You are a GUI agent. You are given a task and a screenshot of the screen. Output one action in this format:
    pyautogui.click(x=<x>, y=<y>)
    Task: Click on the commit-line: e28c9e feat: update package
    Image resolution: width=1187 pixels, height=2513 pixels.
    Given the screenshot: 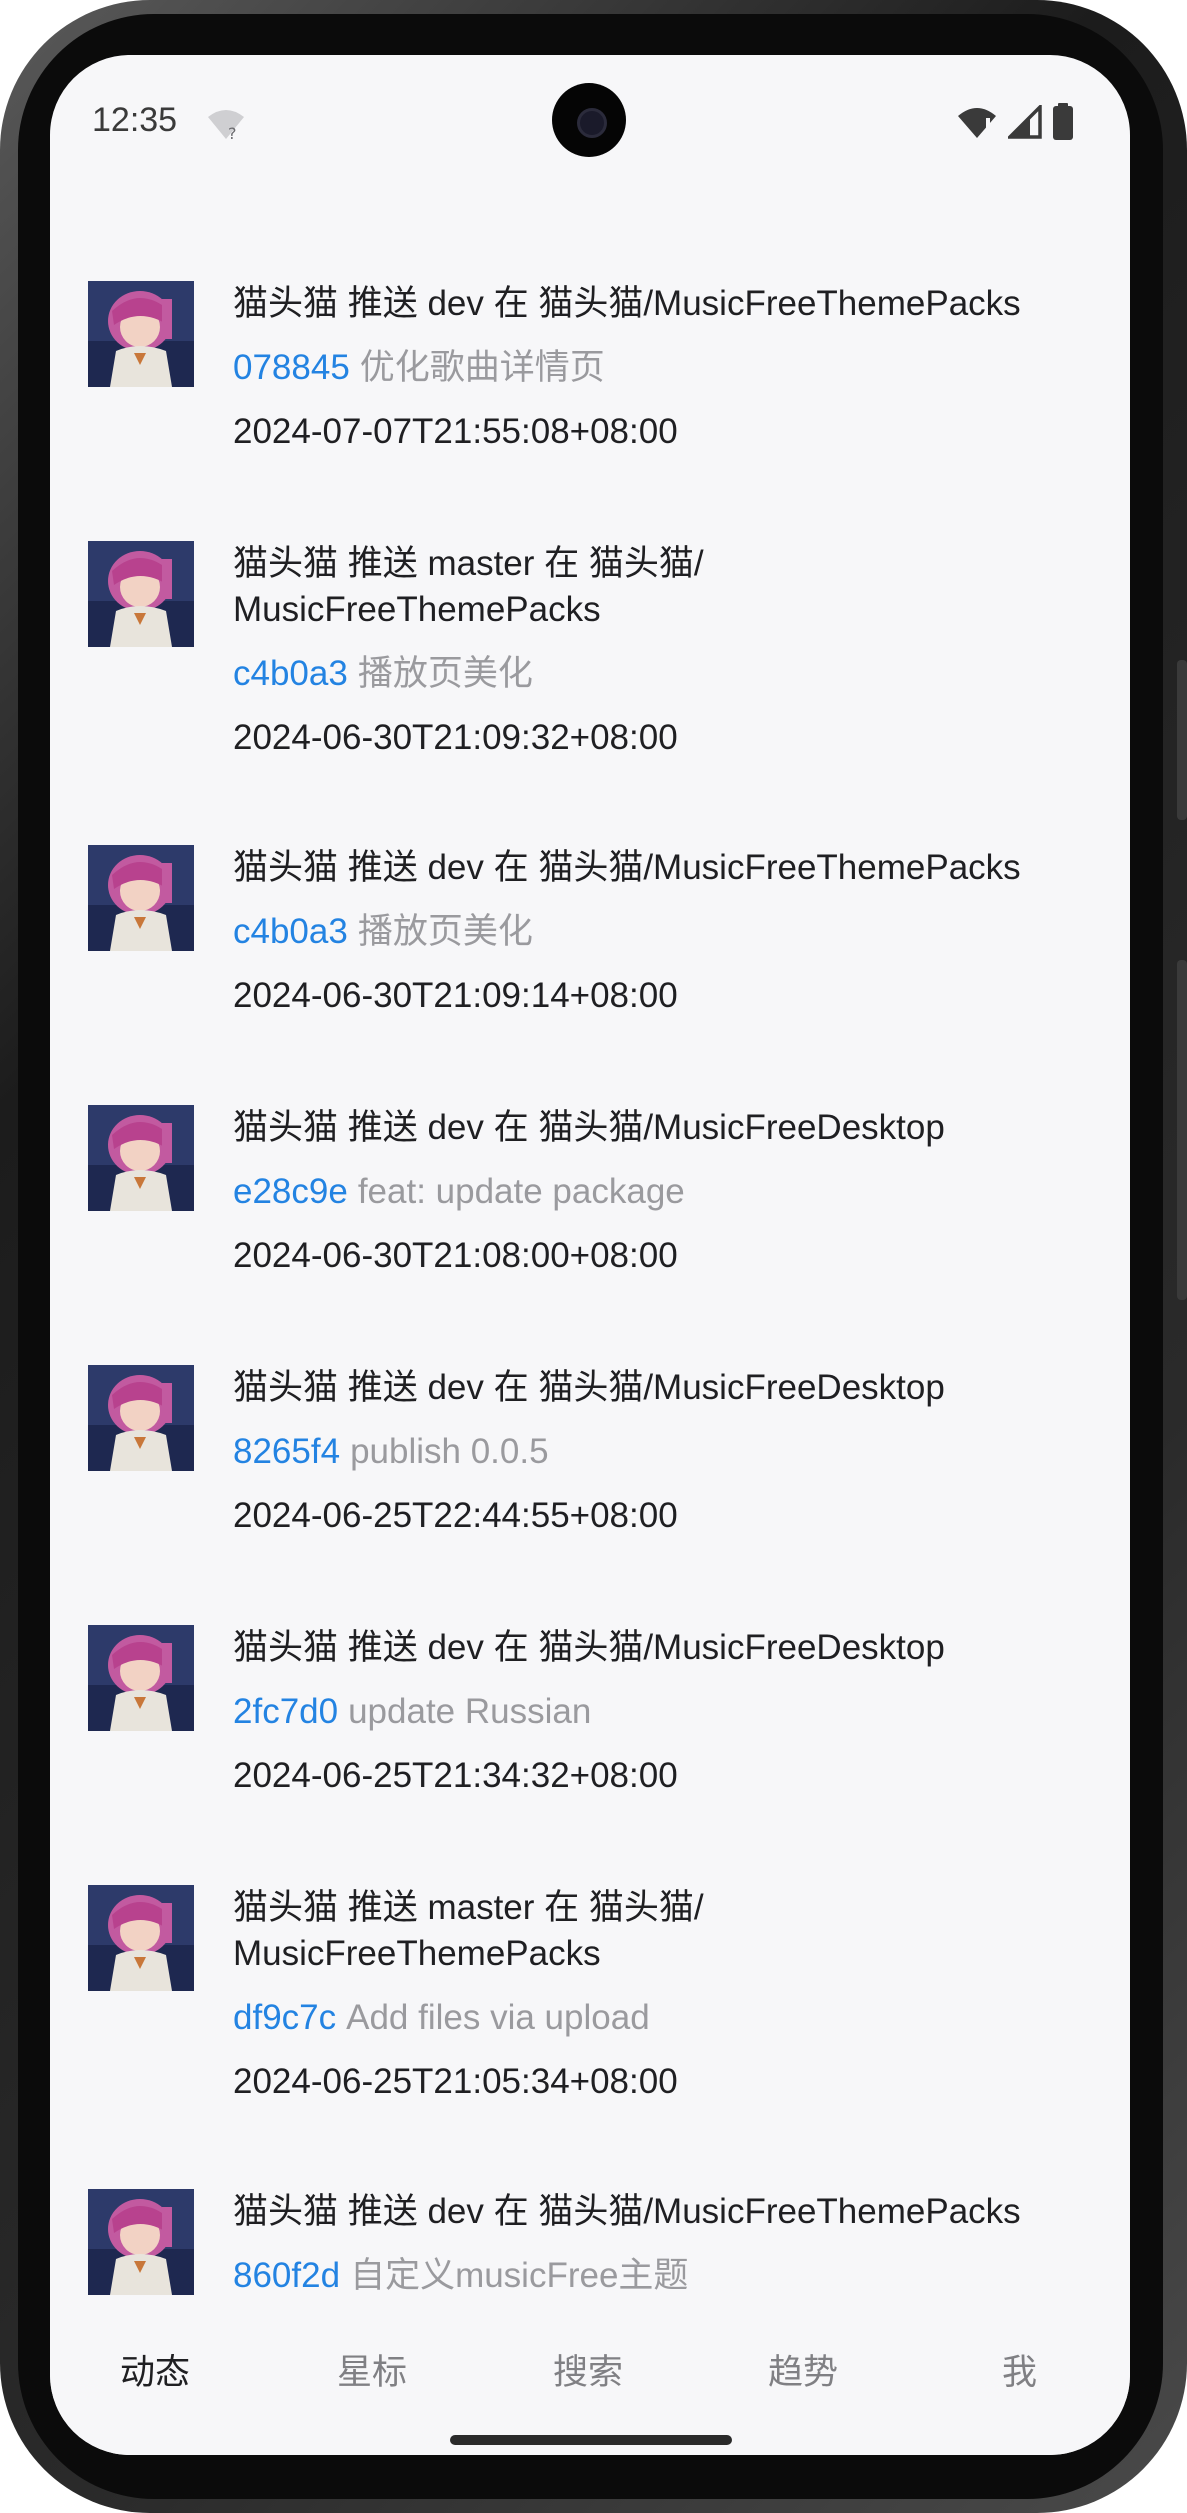 What is the action you would take?
    pyautogui.click(x=656, y=1192)
    